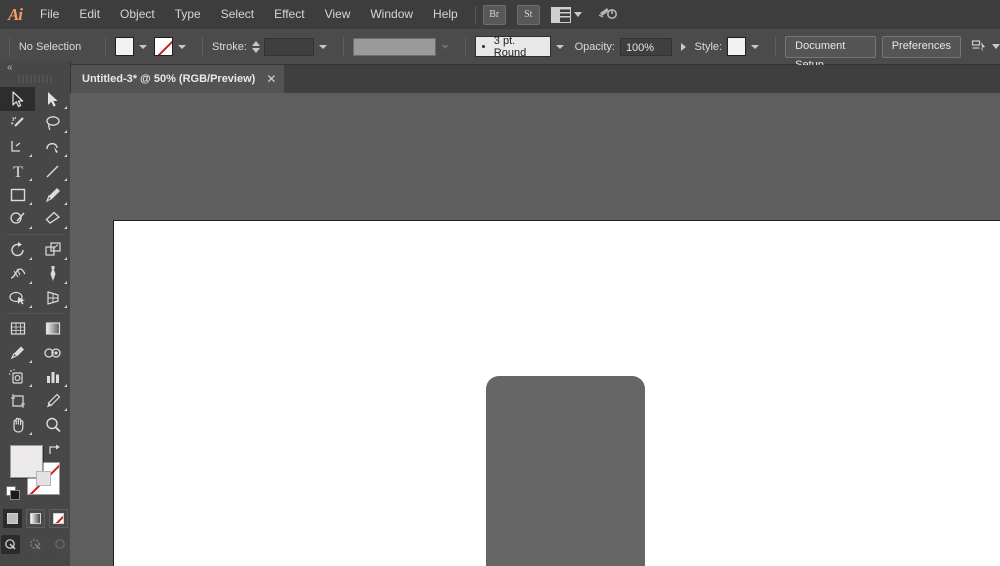  I want to click on selection-tool, so click(17, 99).